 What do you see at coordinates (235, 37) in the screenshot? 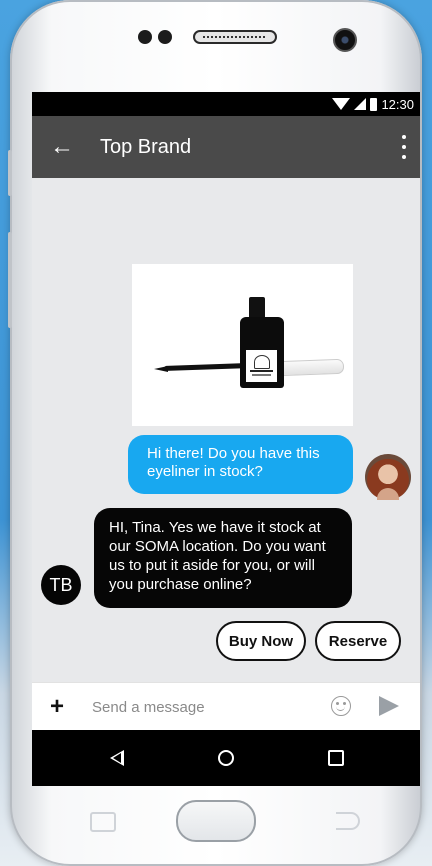
I see `earpiece-speaker` at bounding box center [235, 37].